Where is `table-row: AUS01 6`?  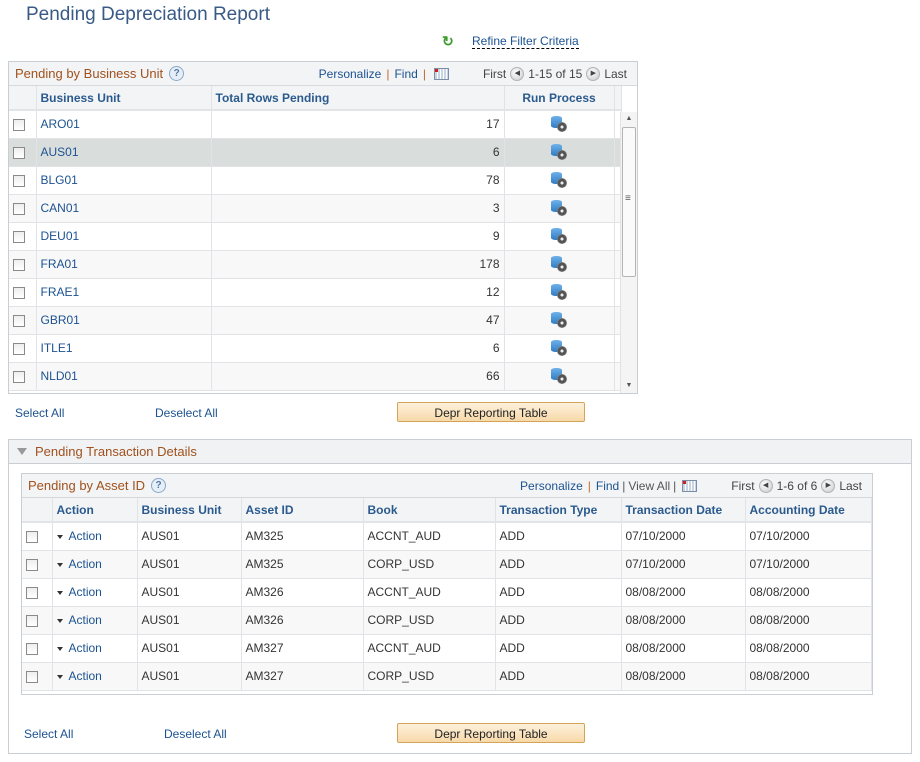
table-row: AUS01 6 is located at coordinates (315, 152).